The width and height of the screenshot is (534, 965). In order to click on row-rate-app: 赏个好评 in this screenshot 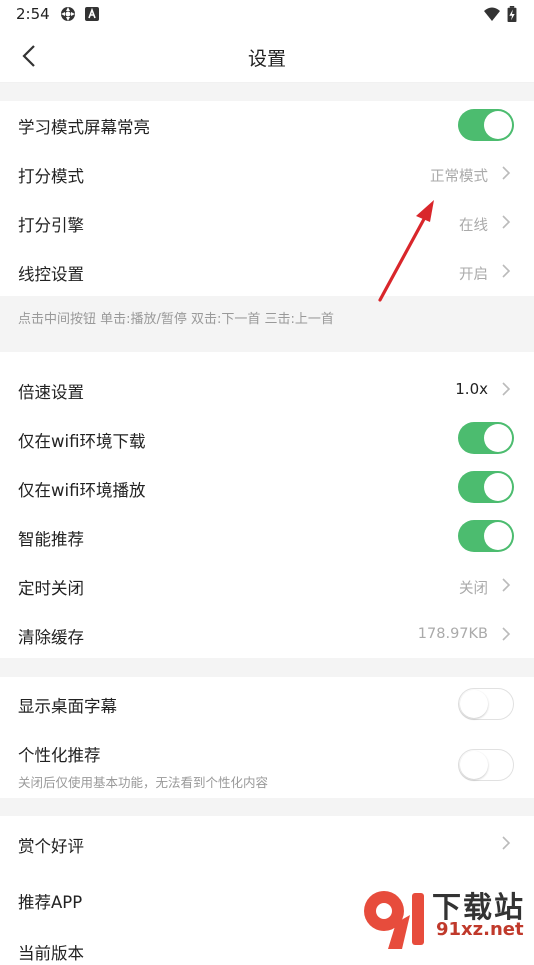, I will do `click(267, 843)`.